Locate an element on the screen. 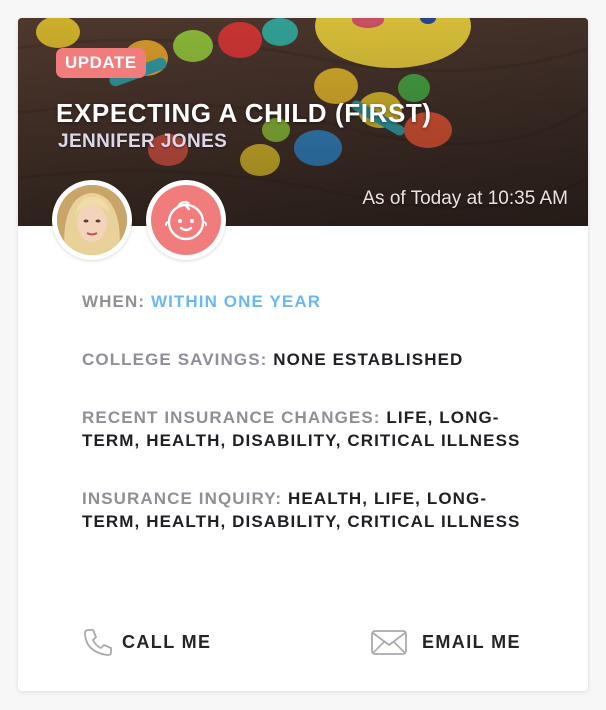  college-savings-value: NONE ESTABLISHED is located at coordinates (368, 359).